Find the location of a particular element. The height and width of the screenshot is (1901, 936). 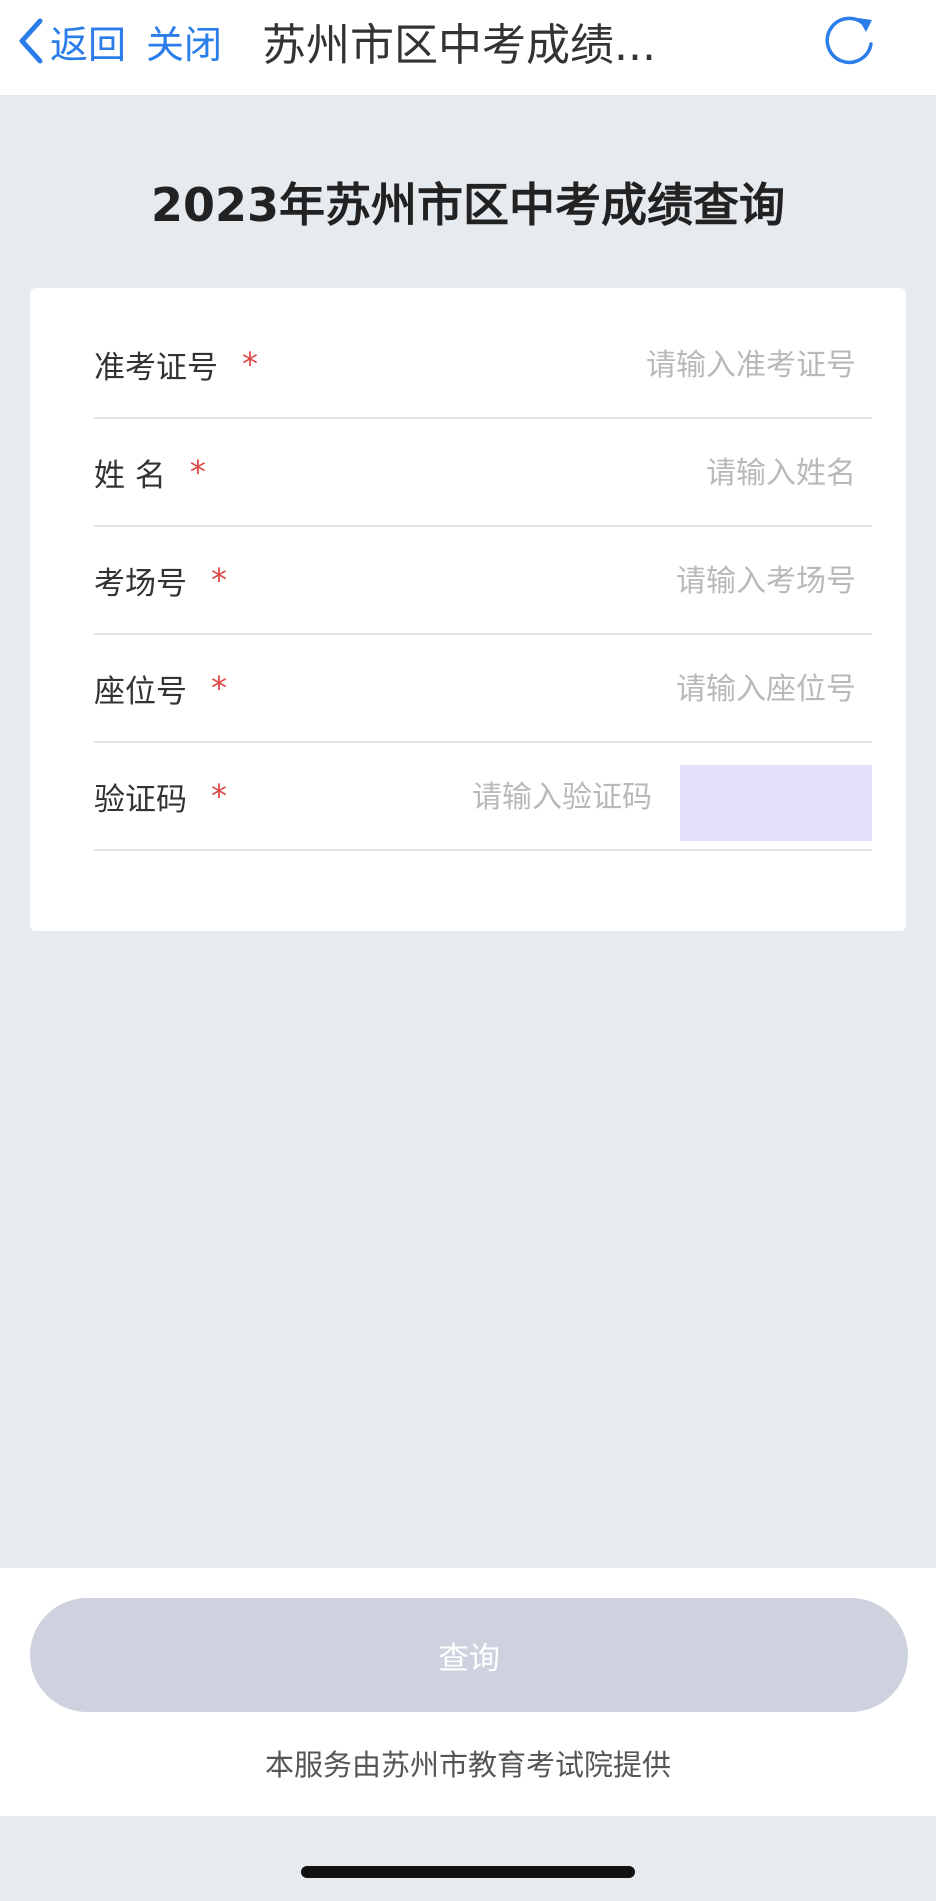

back-button: 返回 is located at coordinates (71, 41).